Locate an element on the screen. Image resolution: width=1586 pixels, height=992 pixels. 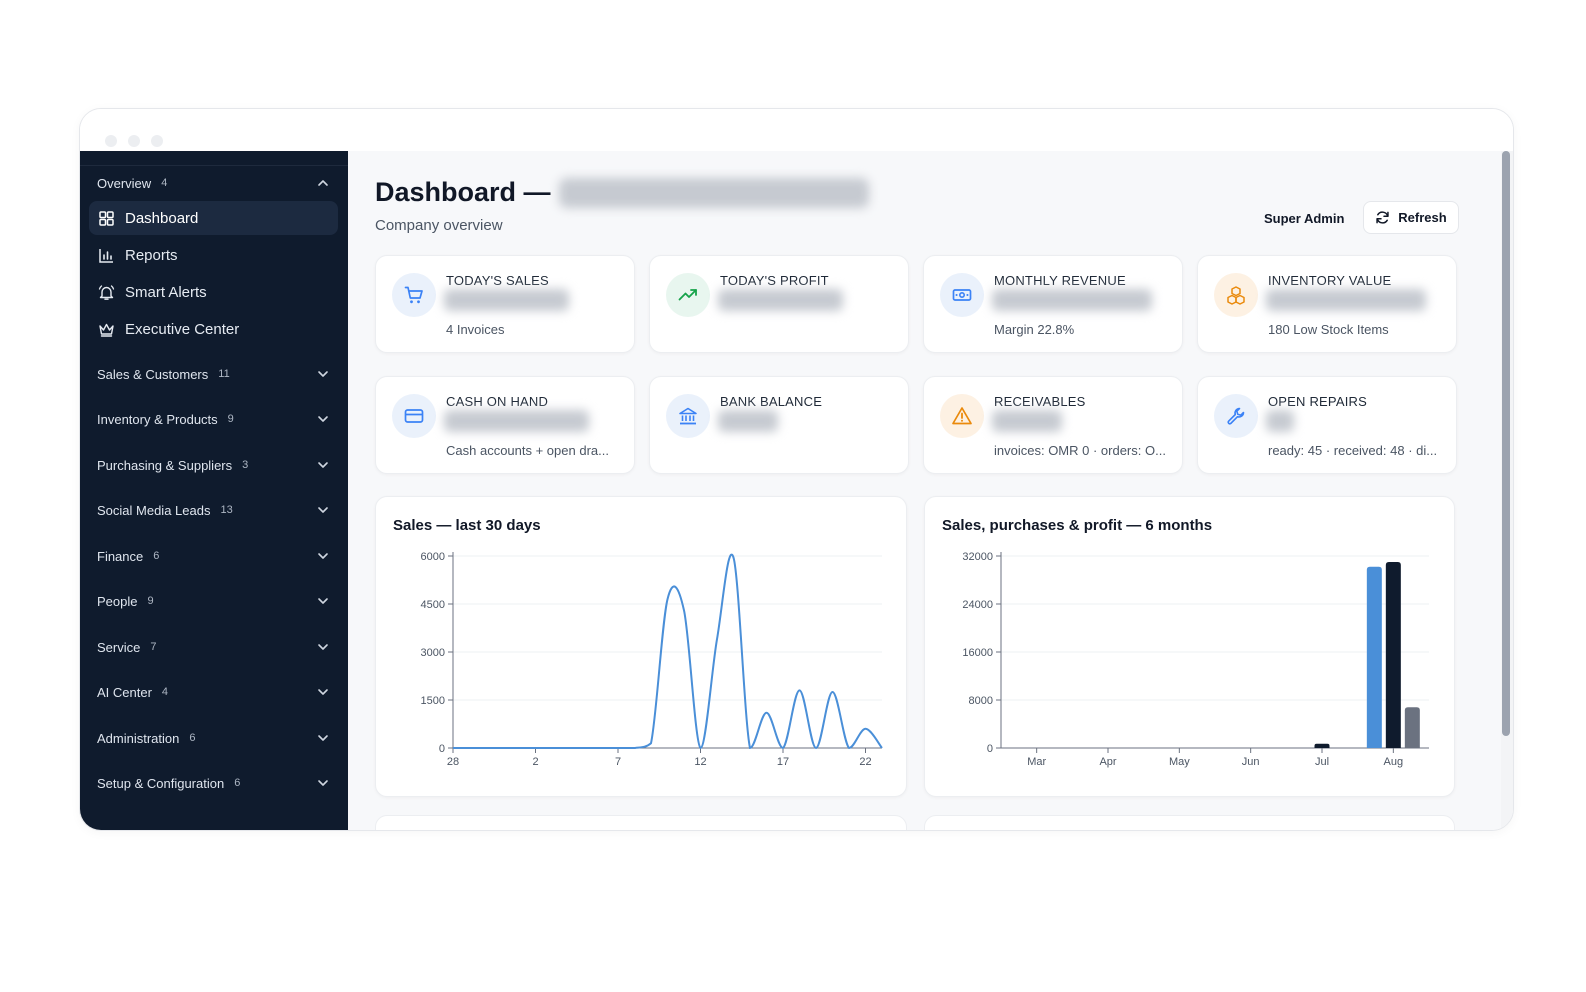
sidebar-group-label: Service is located at coordinates (119, 647).